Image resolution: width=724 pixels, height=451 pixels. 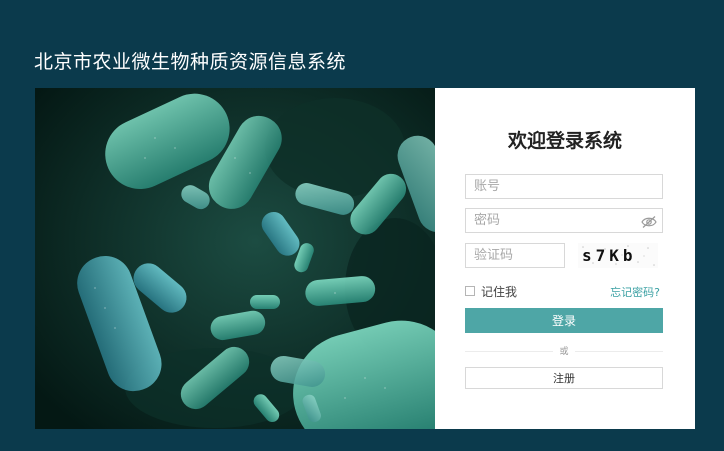 What do you see at coordinates (190, 62) in the screenshot?
I see `site-title: 北京市农业微生物种质资源信息系统` at bounding box center [190, 62].